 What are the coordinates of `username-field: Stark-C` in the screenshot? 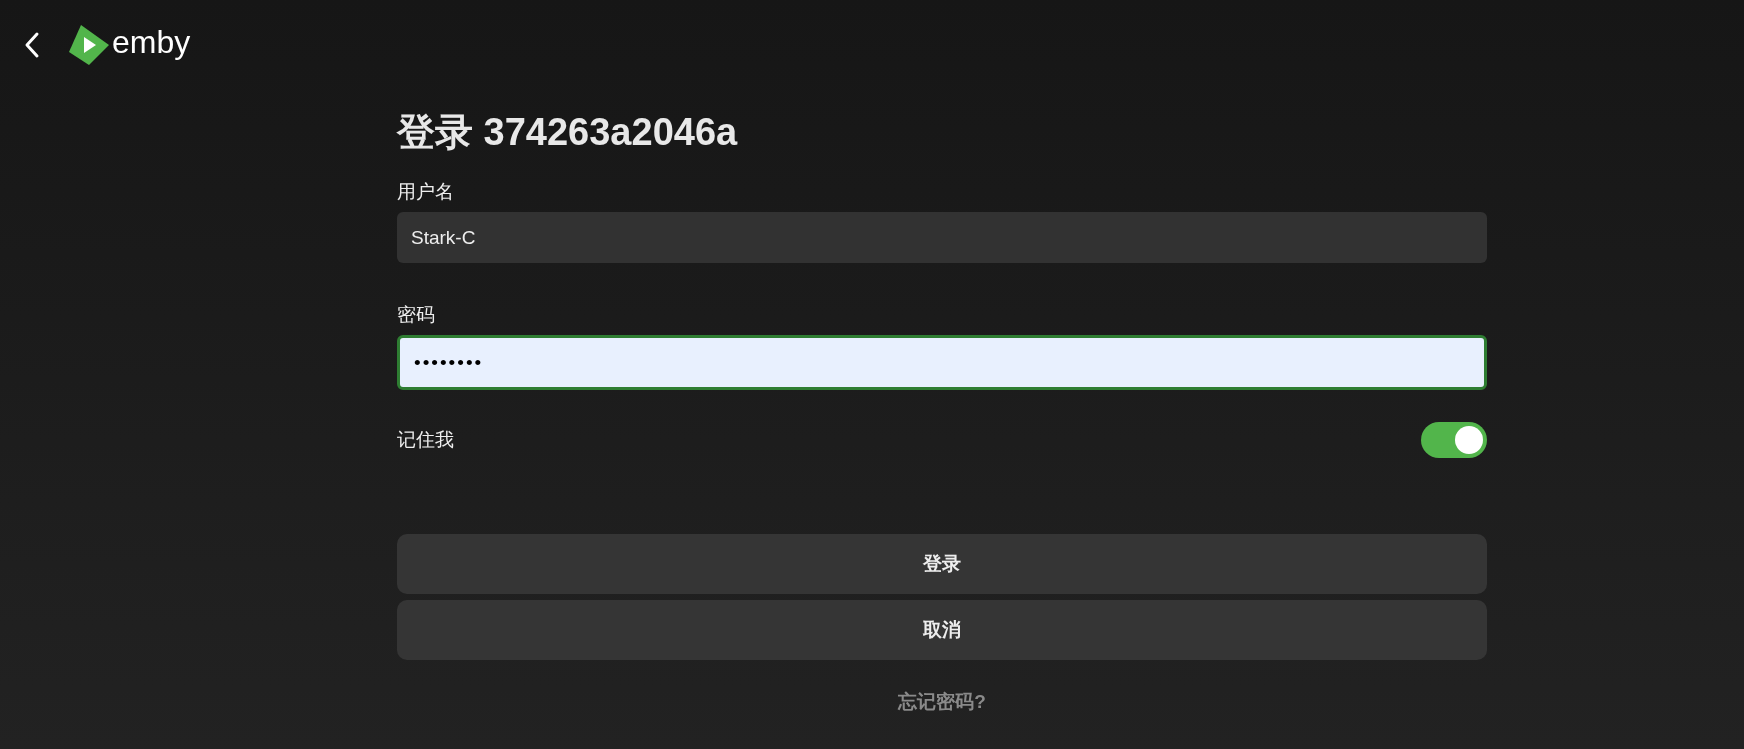 It's located at (942, 237).